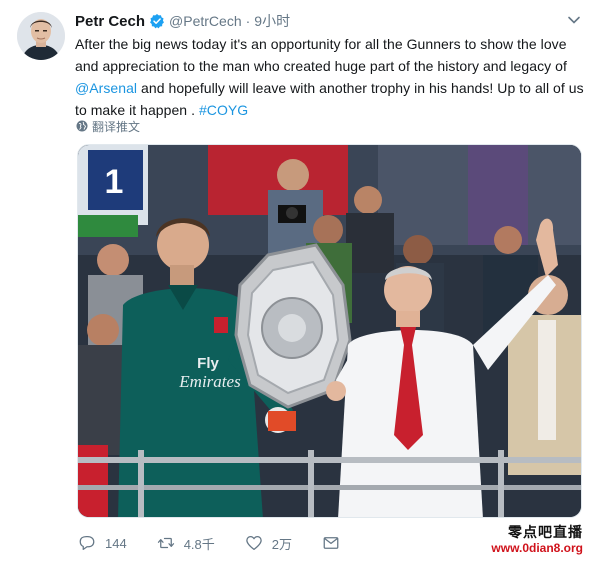 The image size is (595, 562). I want to click on tweet-header: Petr Cech @PetrCech · 9小时, so click(182, 21).